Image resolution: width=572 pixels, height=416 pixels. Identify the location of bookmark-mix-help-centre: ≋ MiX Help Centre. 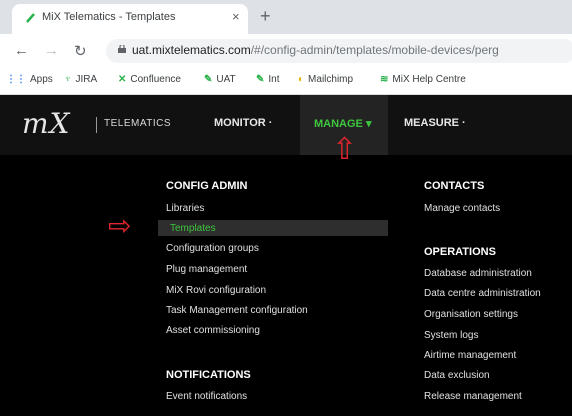
(423, 79).